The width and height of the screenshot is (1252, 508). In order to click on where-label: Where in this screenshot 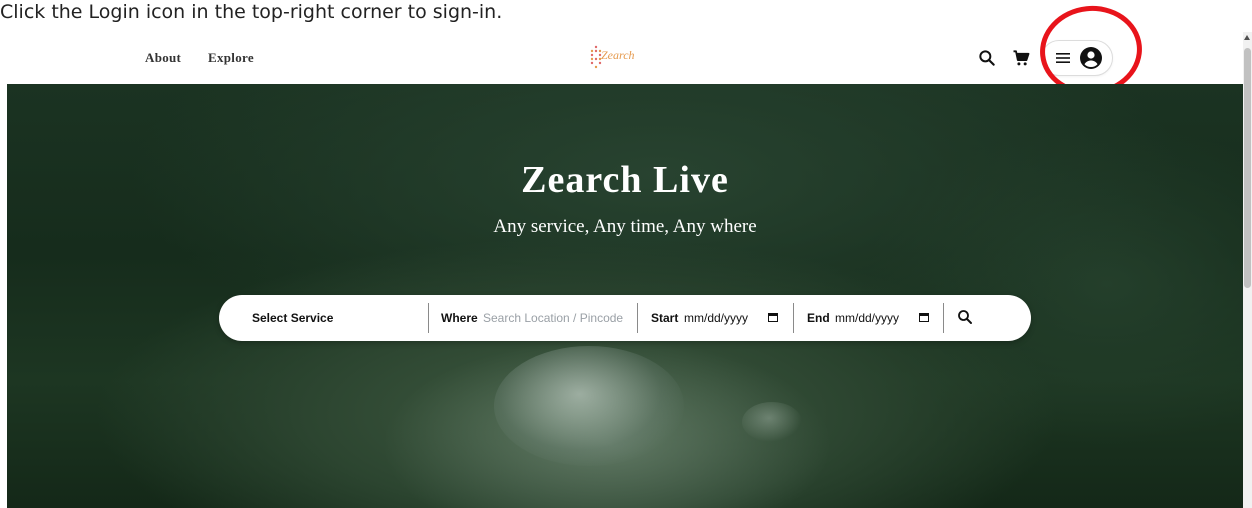, I will do `click(459, 318)`.